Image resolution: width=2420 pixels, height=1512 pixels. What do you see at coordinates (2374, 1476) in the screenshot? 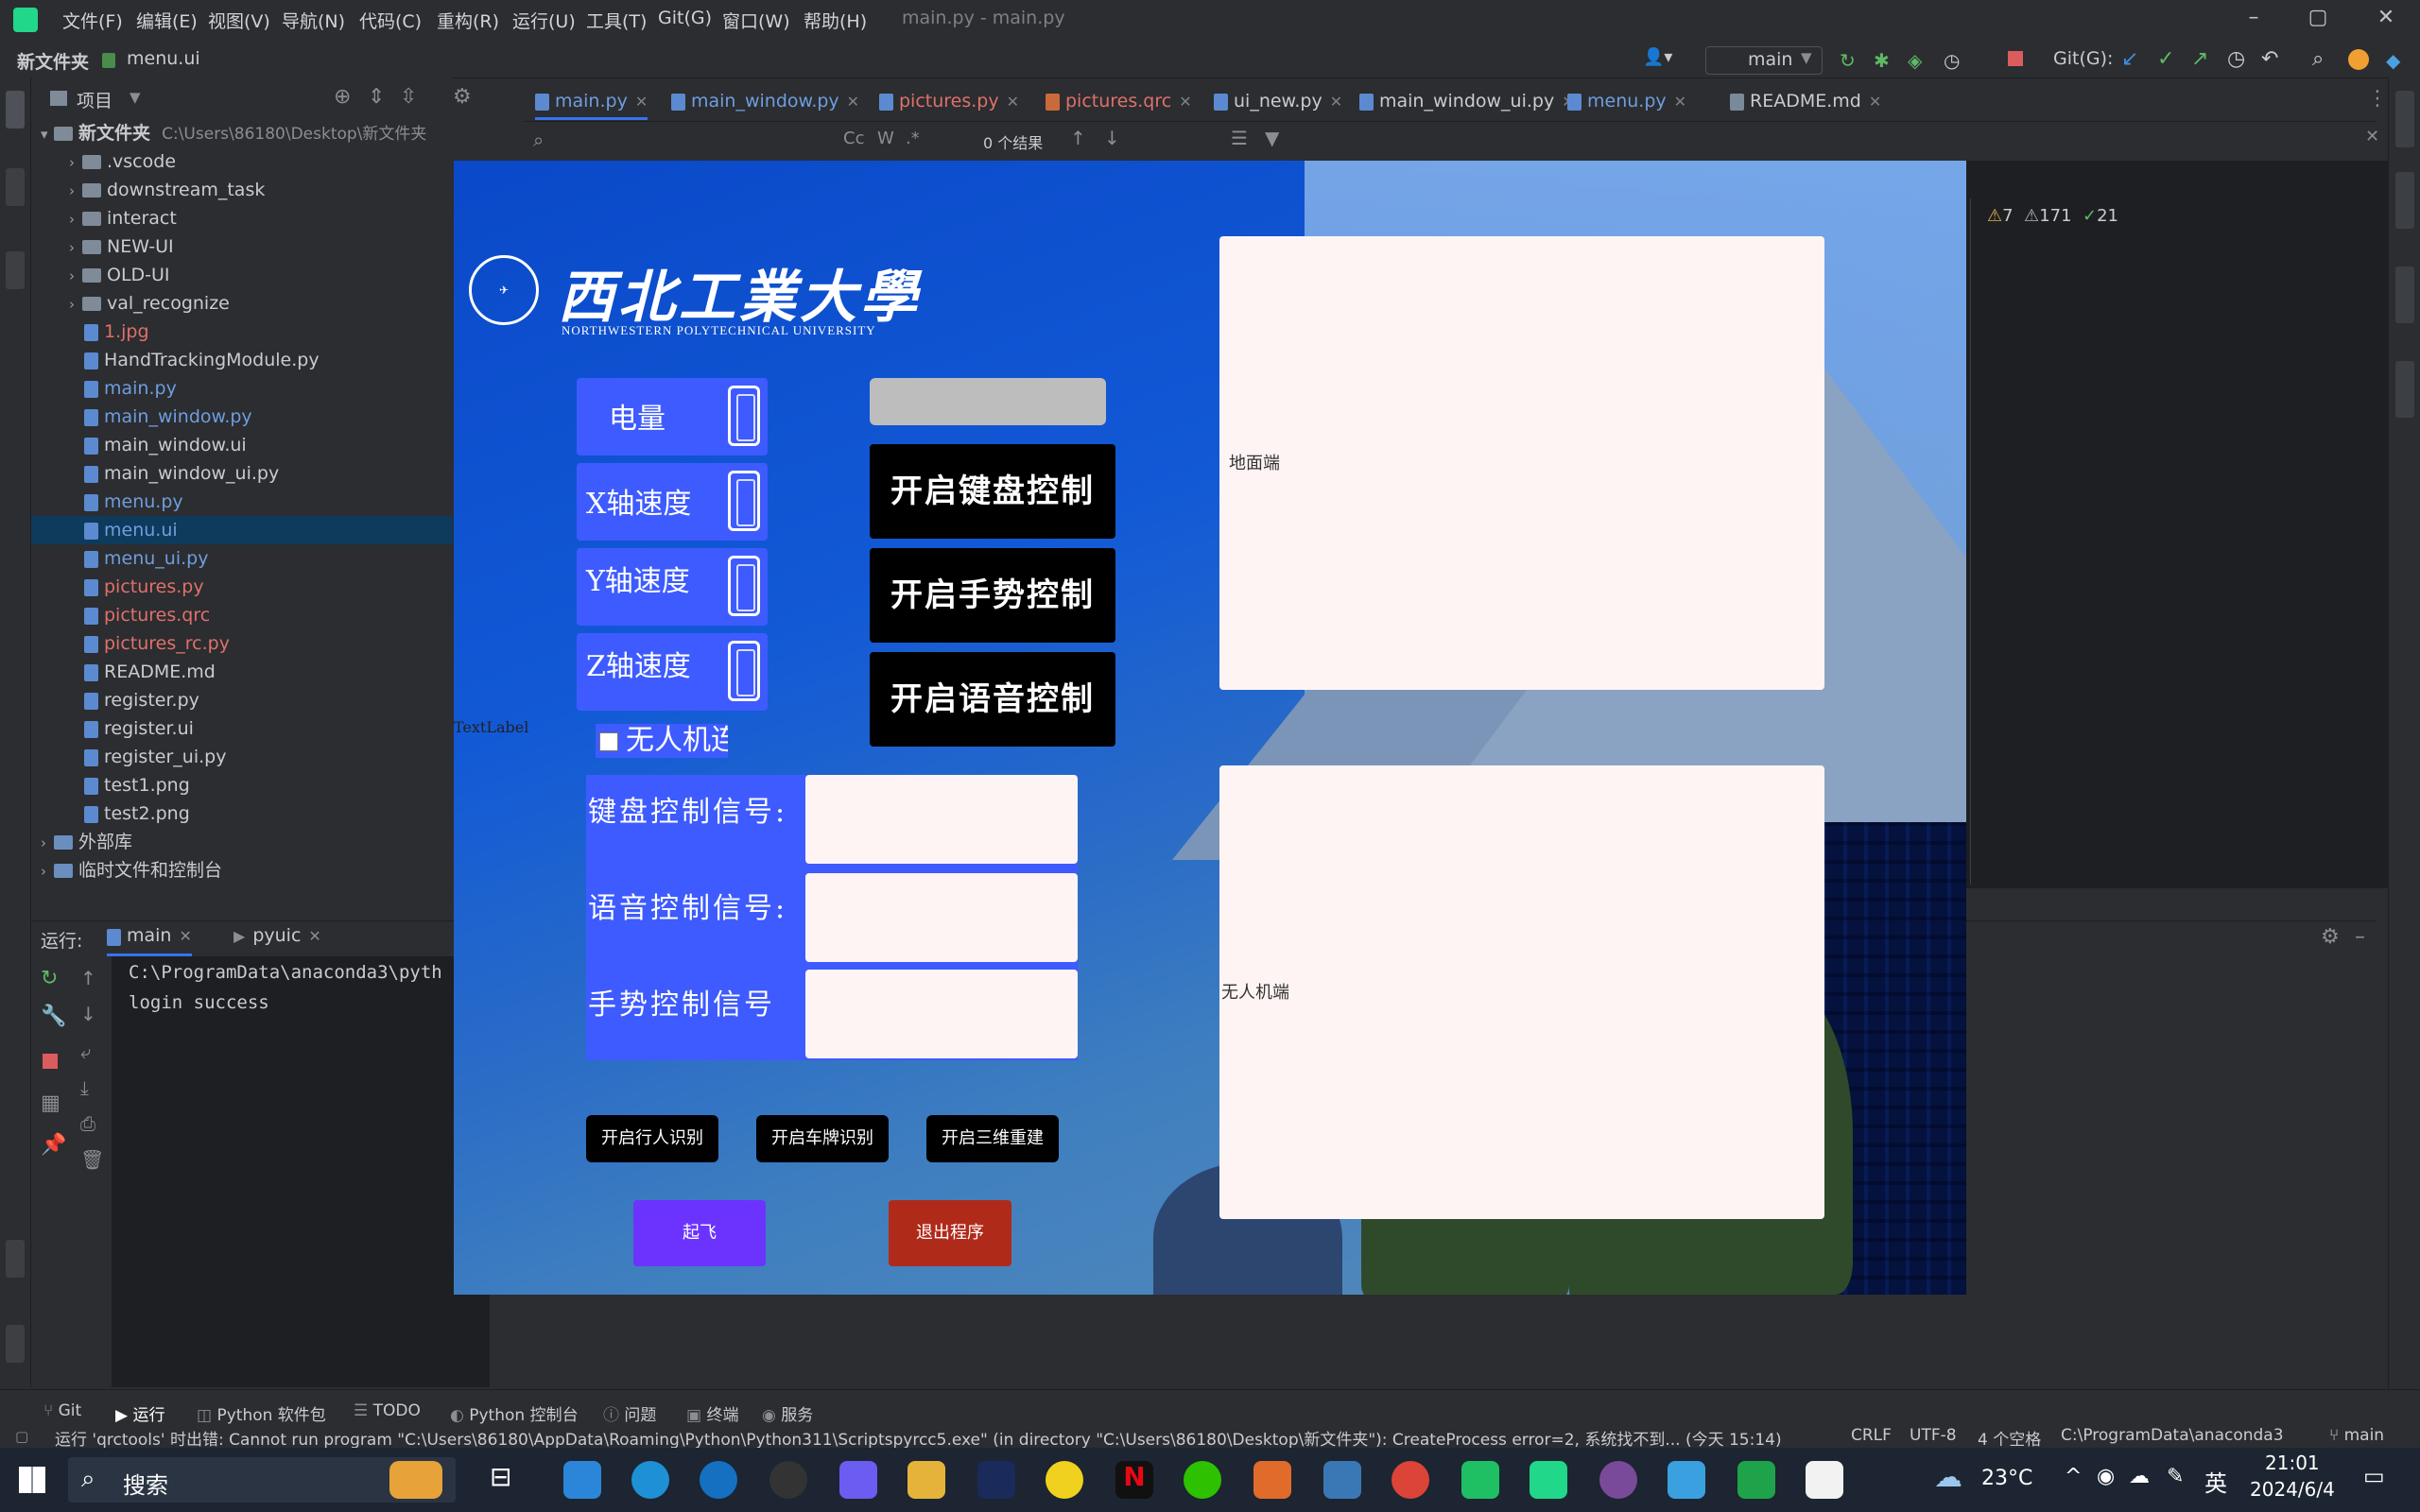
I see `notification-icon: ▭` at bounding box center [2374, 1476].